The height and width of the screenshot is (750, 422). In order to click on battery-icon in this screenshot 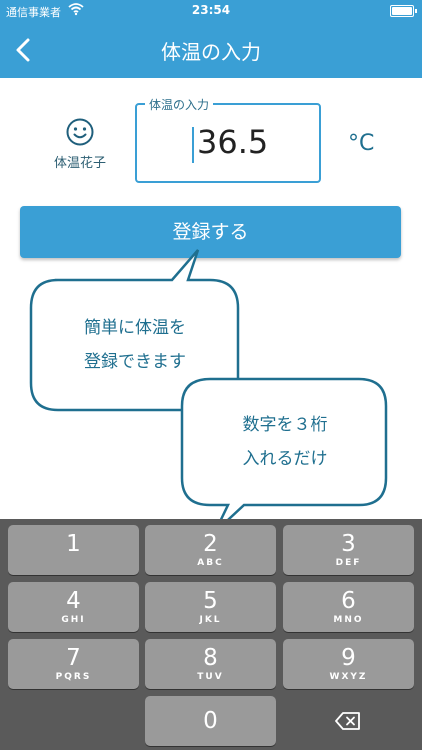, I will do `click(403, 11)`.